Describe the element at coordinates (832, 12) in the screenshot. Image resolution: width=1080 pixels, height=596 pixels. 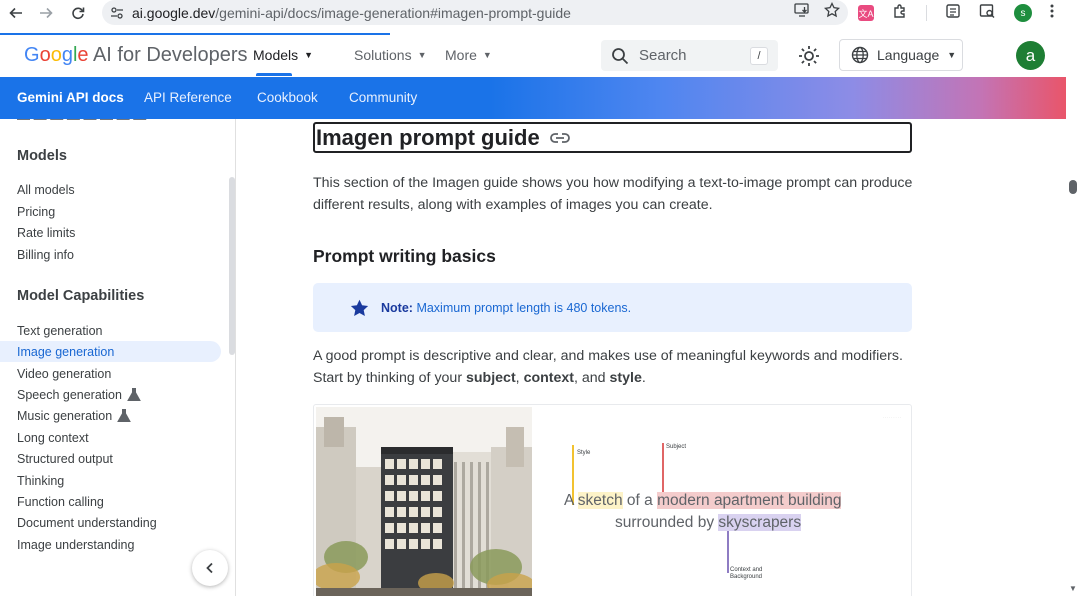
I see `bookmark-star-icon` at that location.